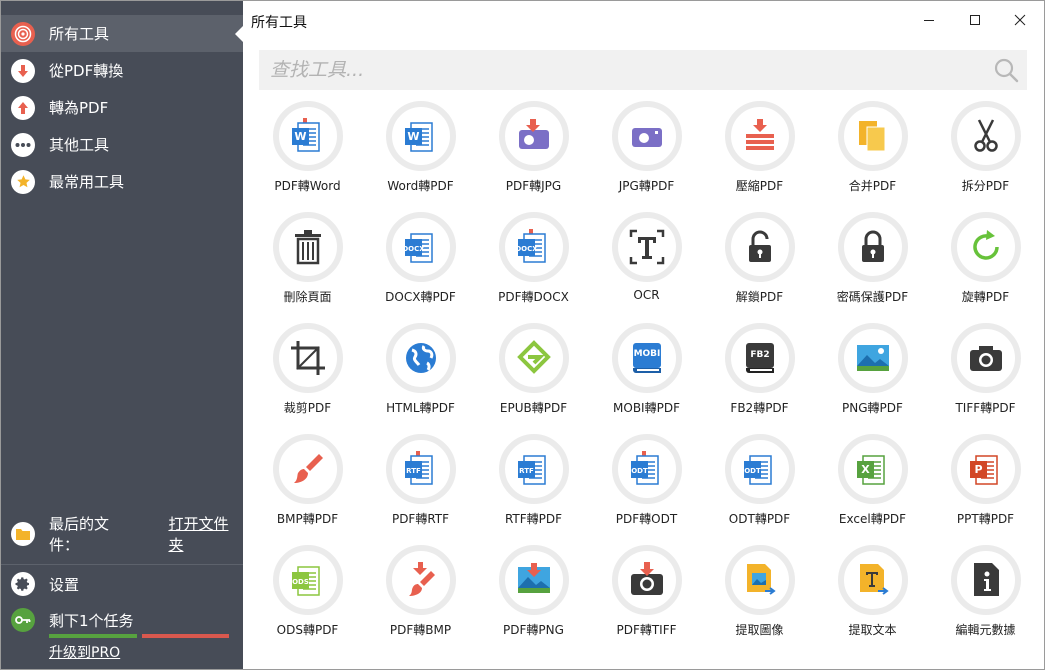 The image size is (1045, 670). Describe the element at coordinates (122, 107) in the screenshot. I see `sidebar-item-to-pdf: 轉為PDF` at that location.